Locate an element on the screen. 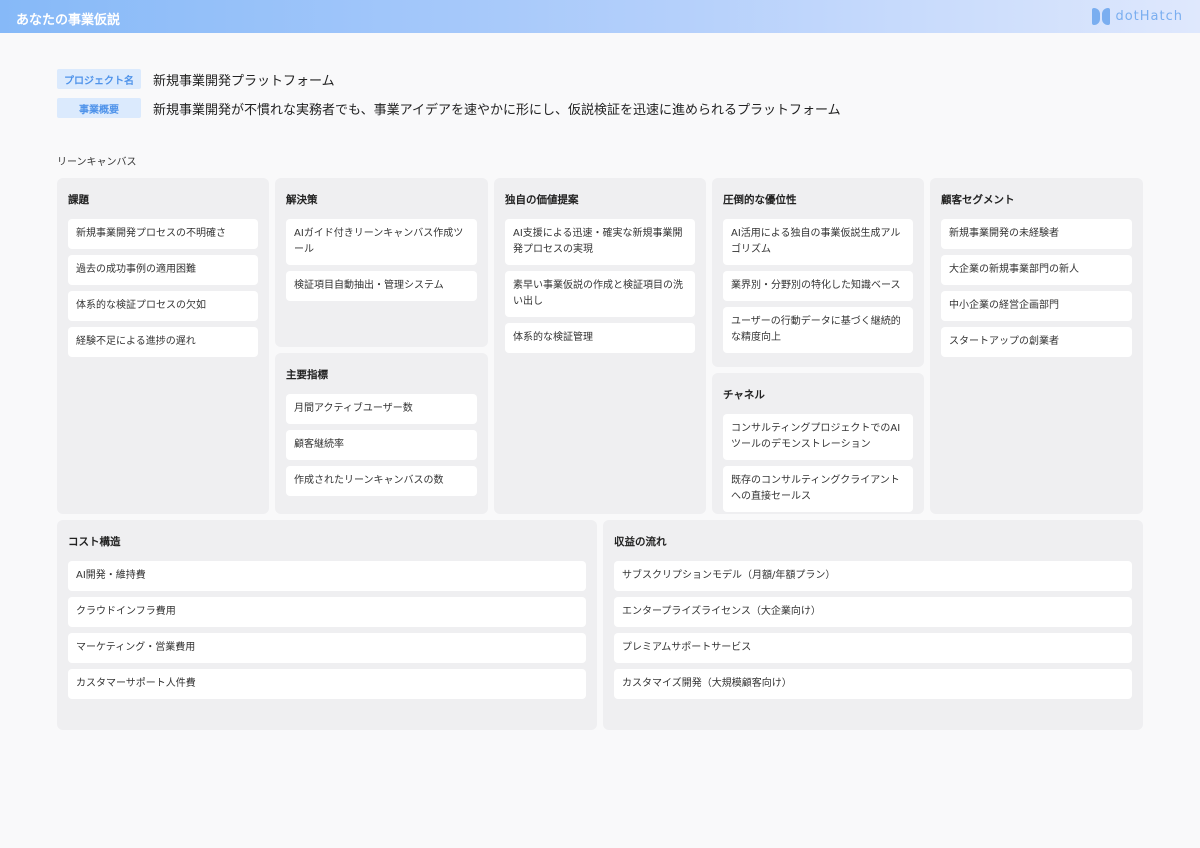 The height and width of the screenshot is (848, 1200). canvas-item-card: サブスクリプションモデル（月額/年額プラン） is located at coordinates (873, 576).